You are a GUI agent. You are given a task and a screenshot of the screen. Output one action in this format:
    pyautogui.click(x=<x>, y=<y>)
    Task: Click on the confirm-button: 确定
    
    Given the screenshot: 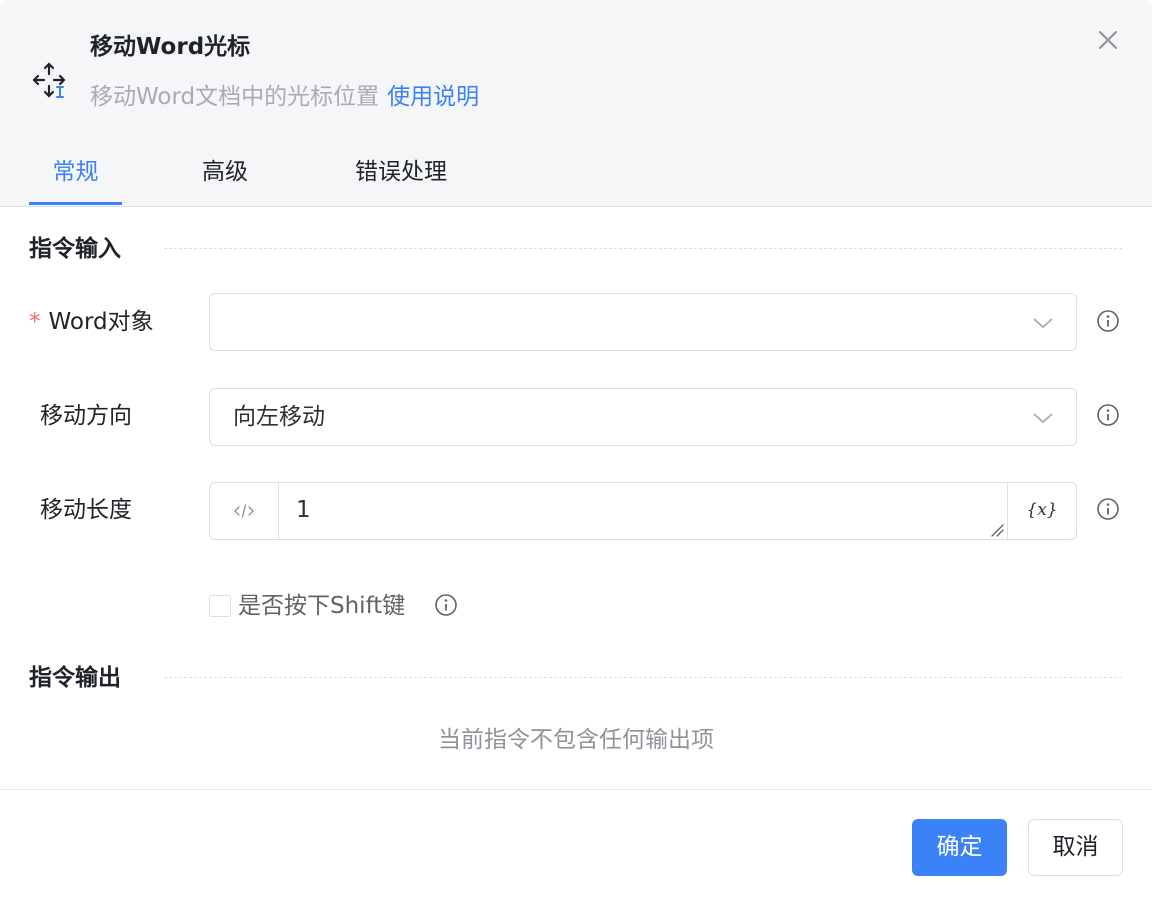 What is the action you would take?
    pyautogui.click(x=959, y=847)
    